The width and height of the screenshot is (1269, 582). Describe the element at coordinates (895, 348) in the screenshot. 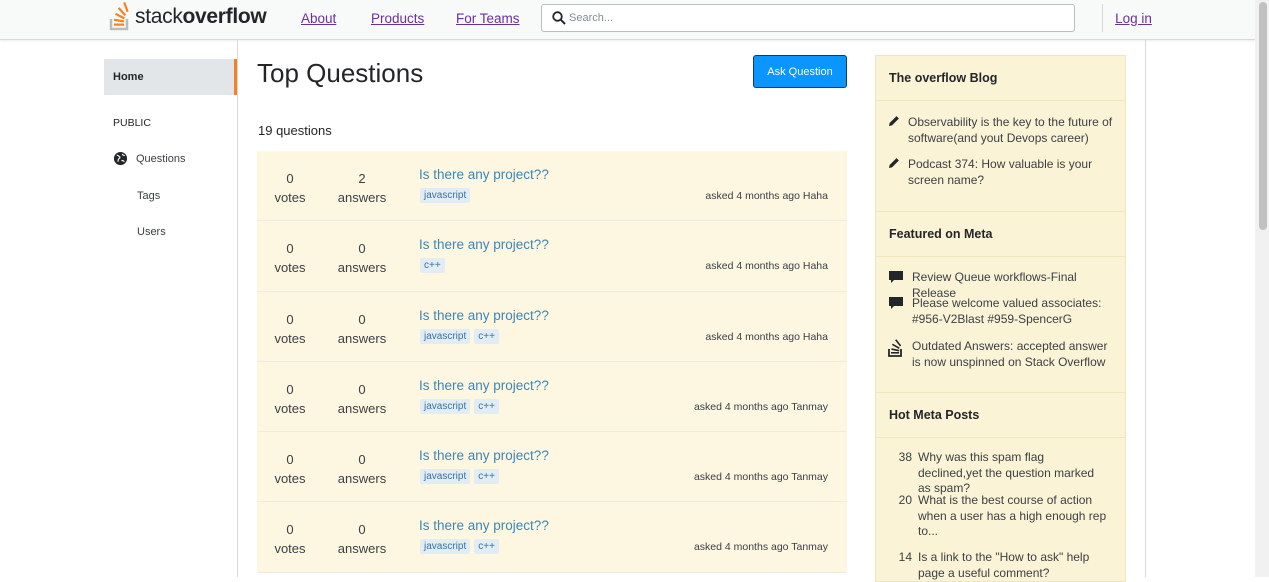

I see `stackoverflow-icon` at that location.